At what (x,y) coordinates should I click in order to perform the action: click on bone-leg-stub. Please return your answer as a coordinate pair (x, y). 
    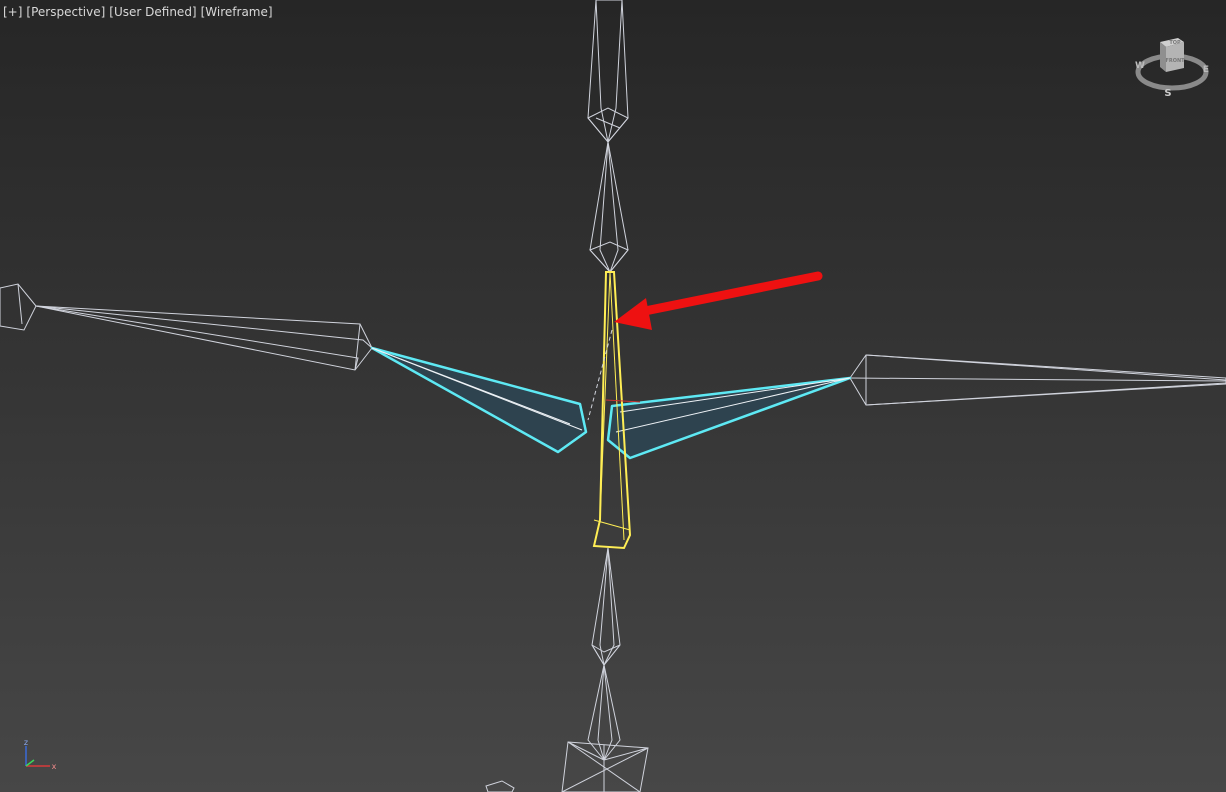
    Looking at the image, I should click on (500, 786).